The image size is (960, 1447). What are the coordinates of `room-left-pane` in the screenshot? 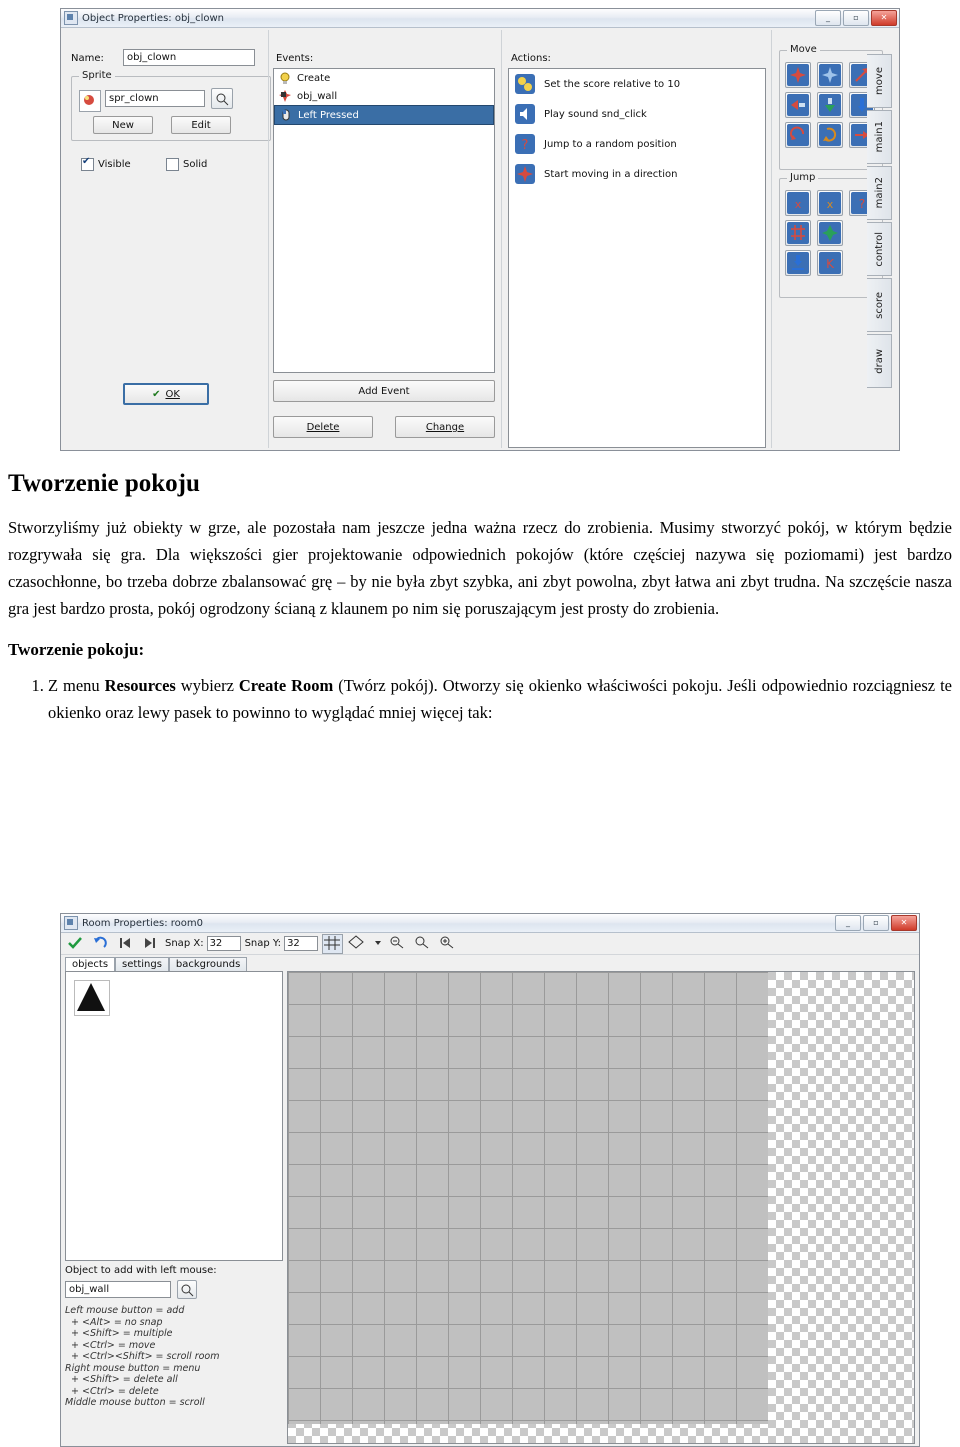 It's located at (174, 1116).